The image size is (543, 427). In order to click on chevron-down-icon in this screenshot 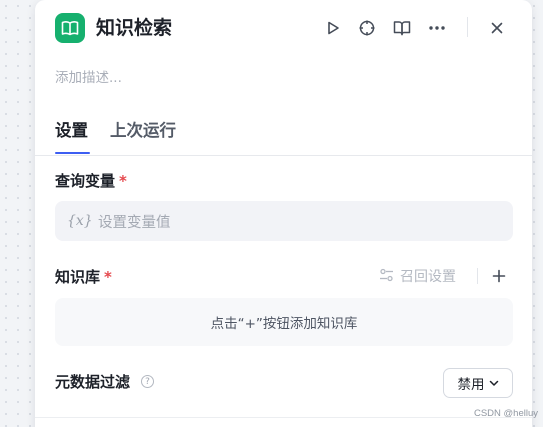, I will do `click(494, 383)`.